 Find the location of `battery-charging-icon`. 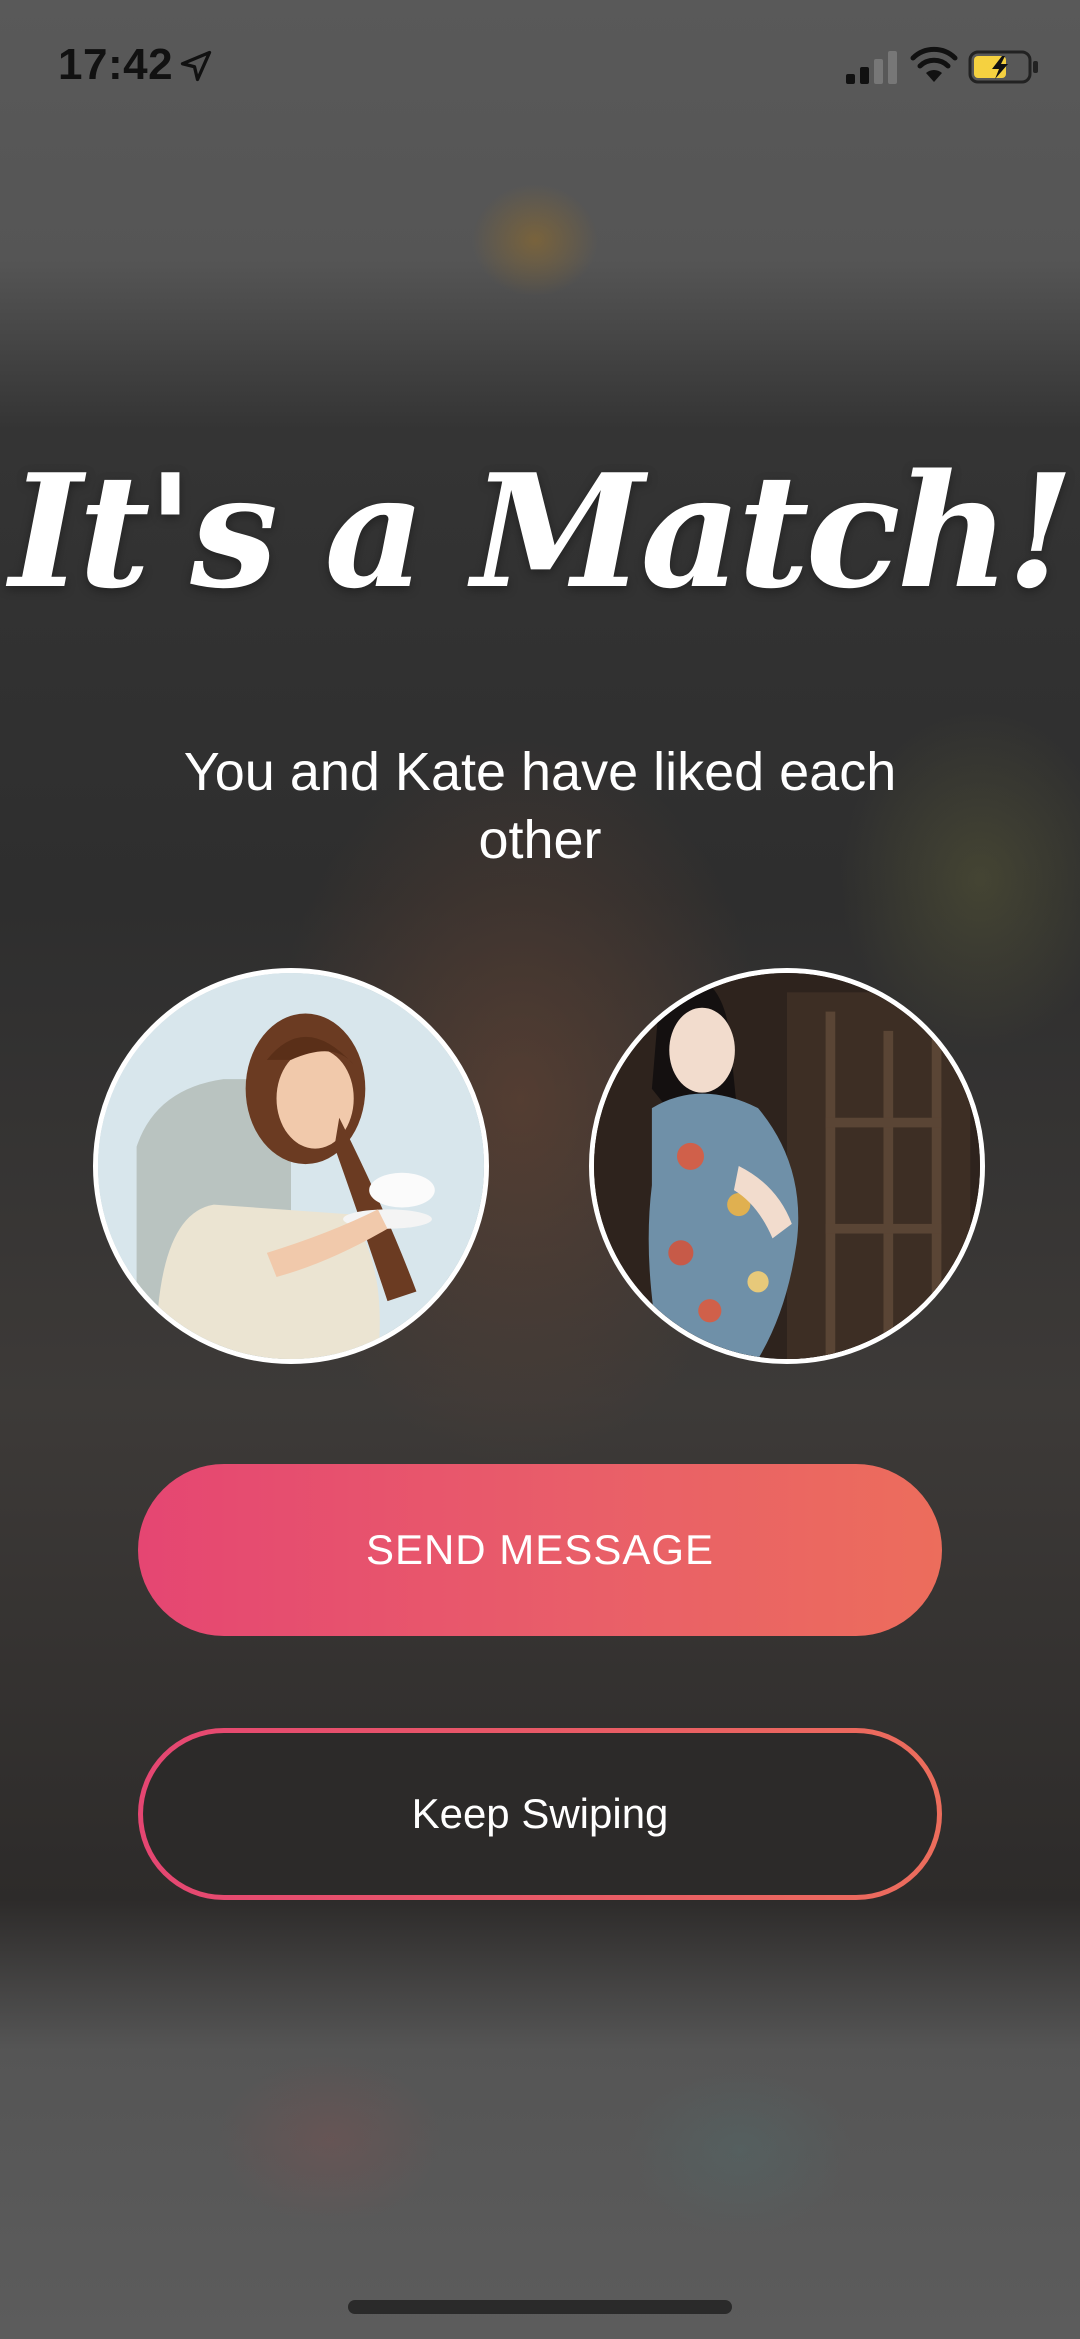

battery-charging-icon is located at coordinates (1003, 67).